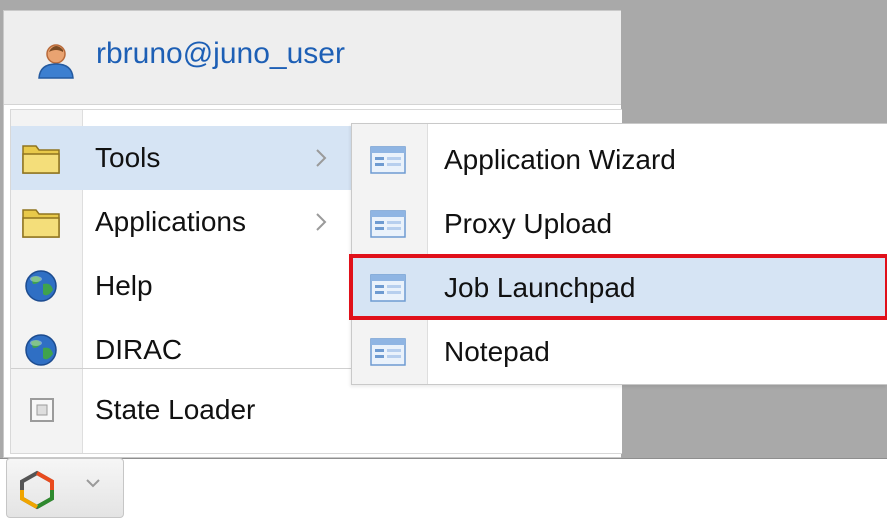  Describe the element at coordinates (220, 54) in the screenshot. I see `user-name: rbruno@juno_user` at that location.